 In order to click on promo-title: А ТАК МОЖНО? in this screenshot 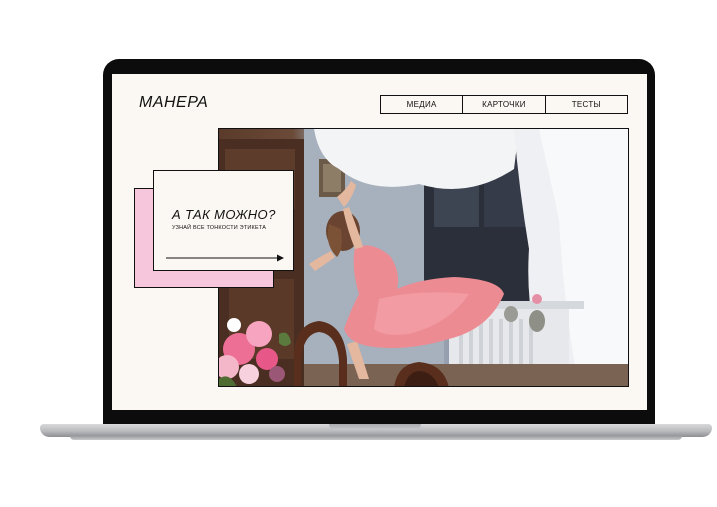, I will do `click(224, 214)`.